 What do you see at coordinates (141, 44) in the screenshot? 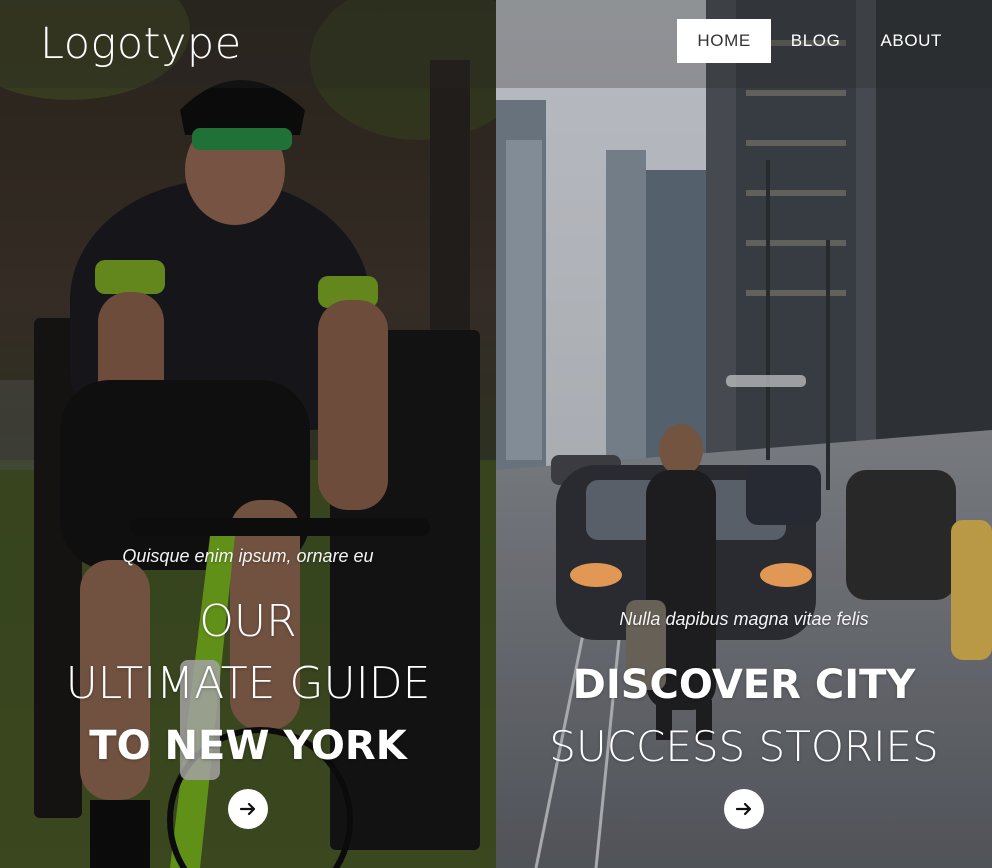
I see `logo: Logotype` at bounding box center [141, 44].